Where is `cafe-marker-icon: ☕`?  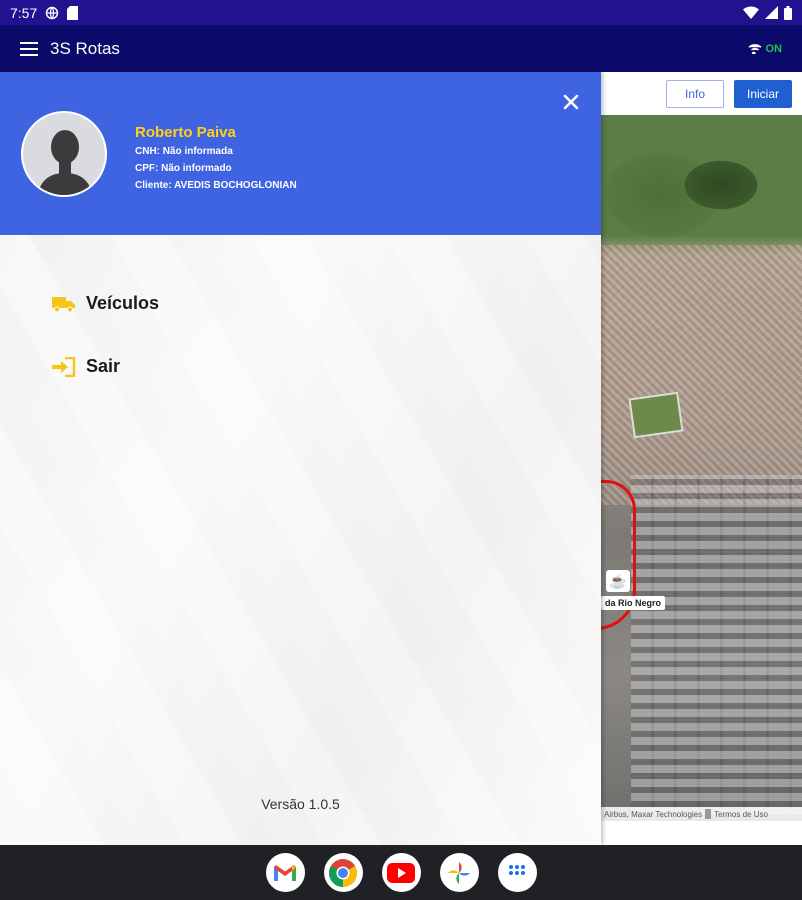 cafe-marker-icon: ☕ is located at coordinates (618, 581).